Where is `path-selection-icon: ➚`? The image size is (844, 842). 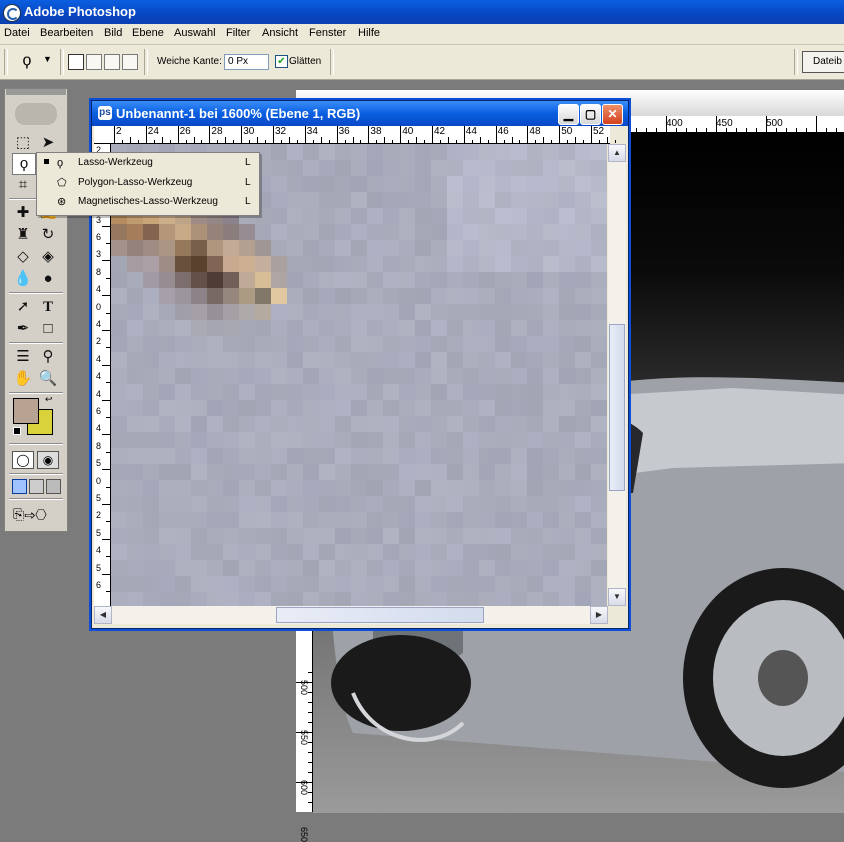
path-selection-icon: ➚ is located at coordinates (23, 307).